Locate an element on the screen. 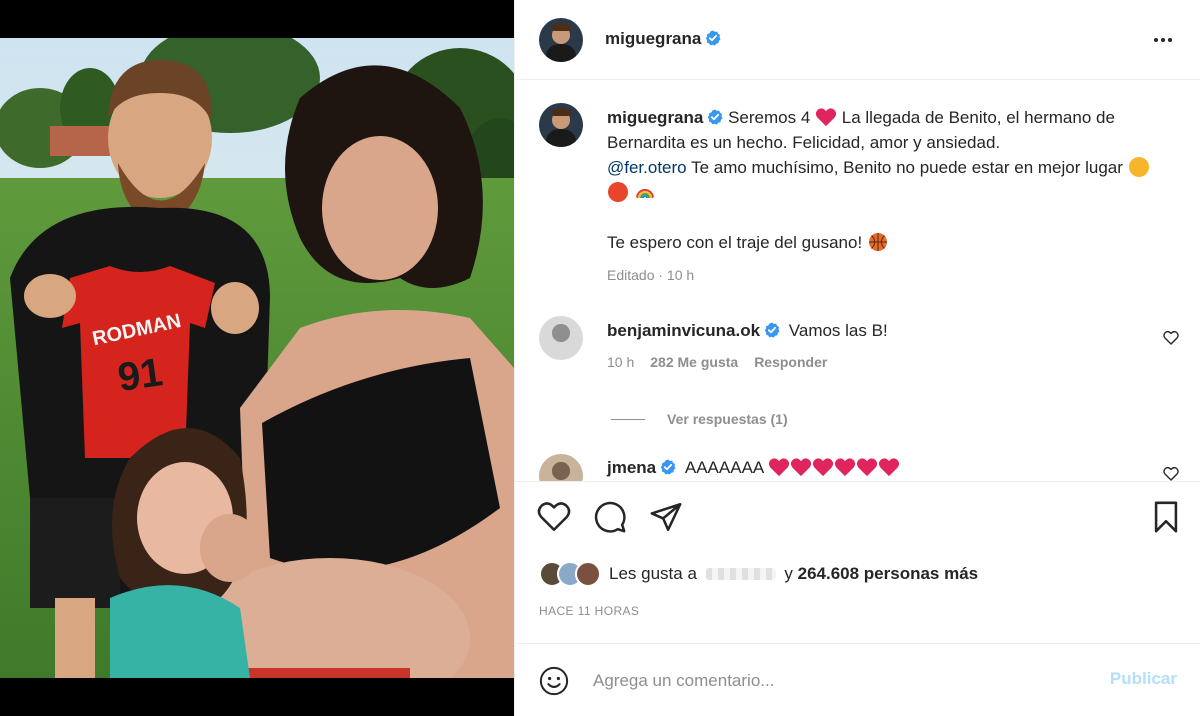 The height and width of the screenshot is (716, 1200). comment-body: benjaminvicuna.ok Vamos las B! is located at coordinates (747, 331).